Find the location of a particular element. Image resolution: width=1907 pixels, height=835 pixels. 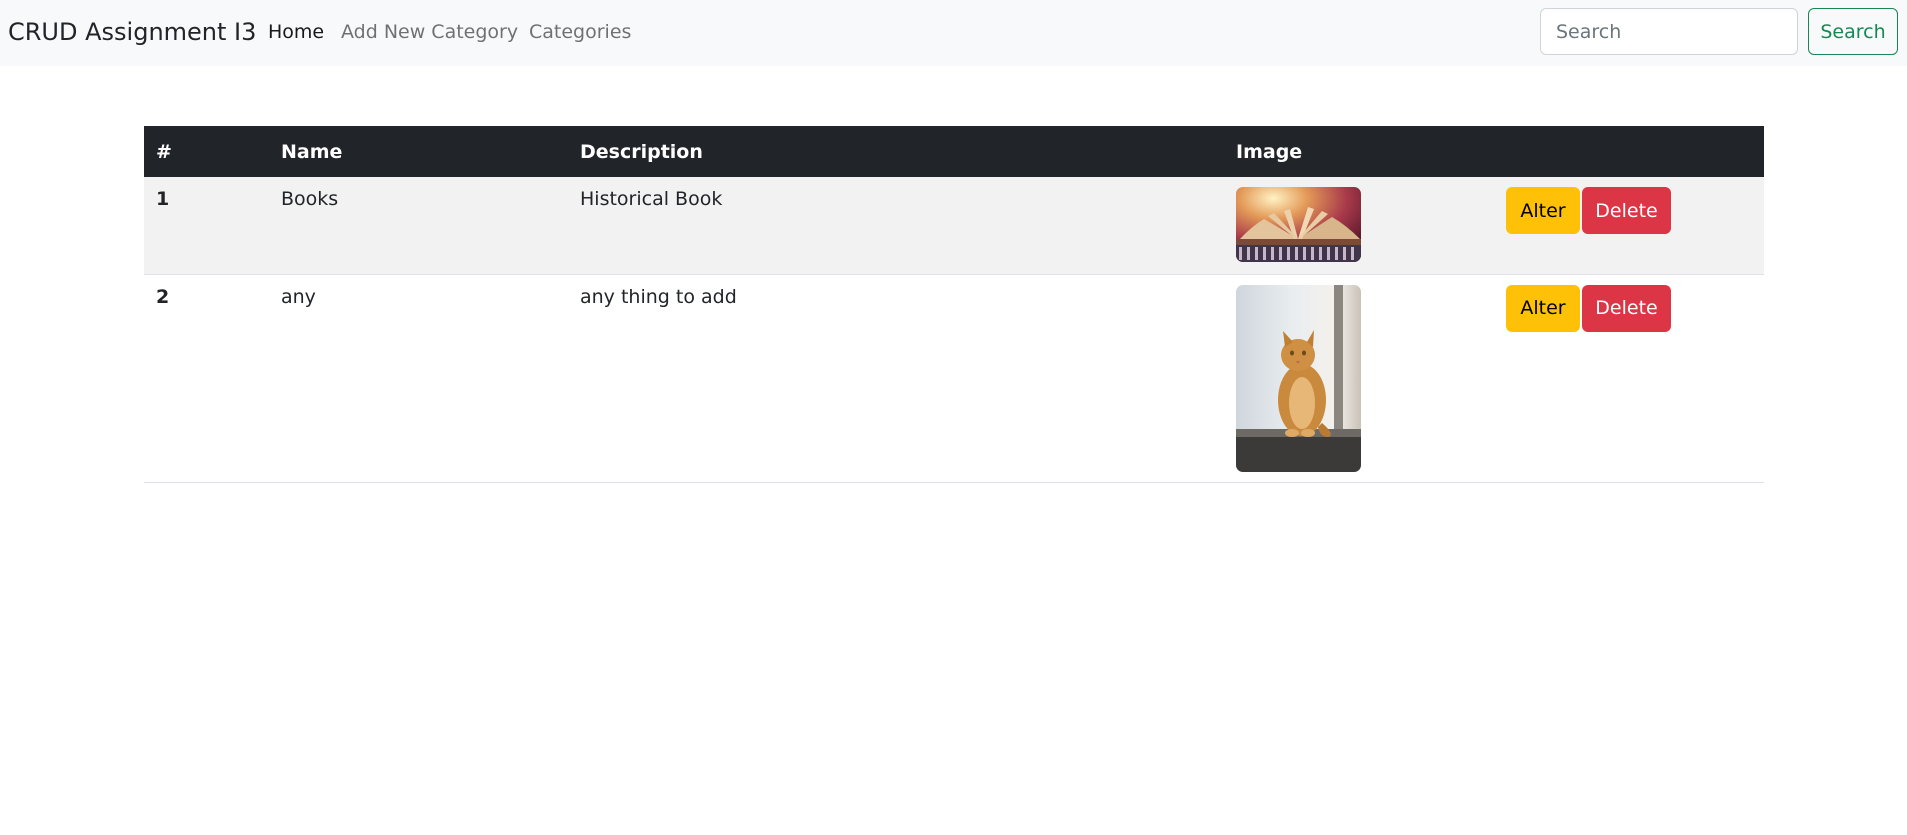

book-photo-image is located at coordinates (1298, 224).